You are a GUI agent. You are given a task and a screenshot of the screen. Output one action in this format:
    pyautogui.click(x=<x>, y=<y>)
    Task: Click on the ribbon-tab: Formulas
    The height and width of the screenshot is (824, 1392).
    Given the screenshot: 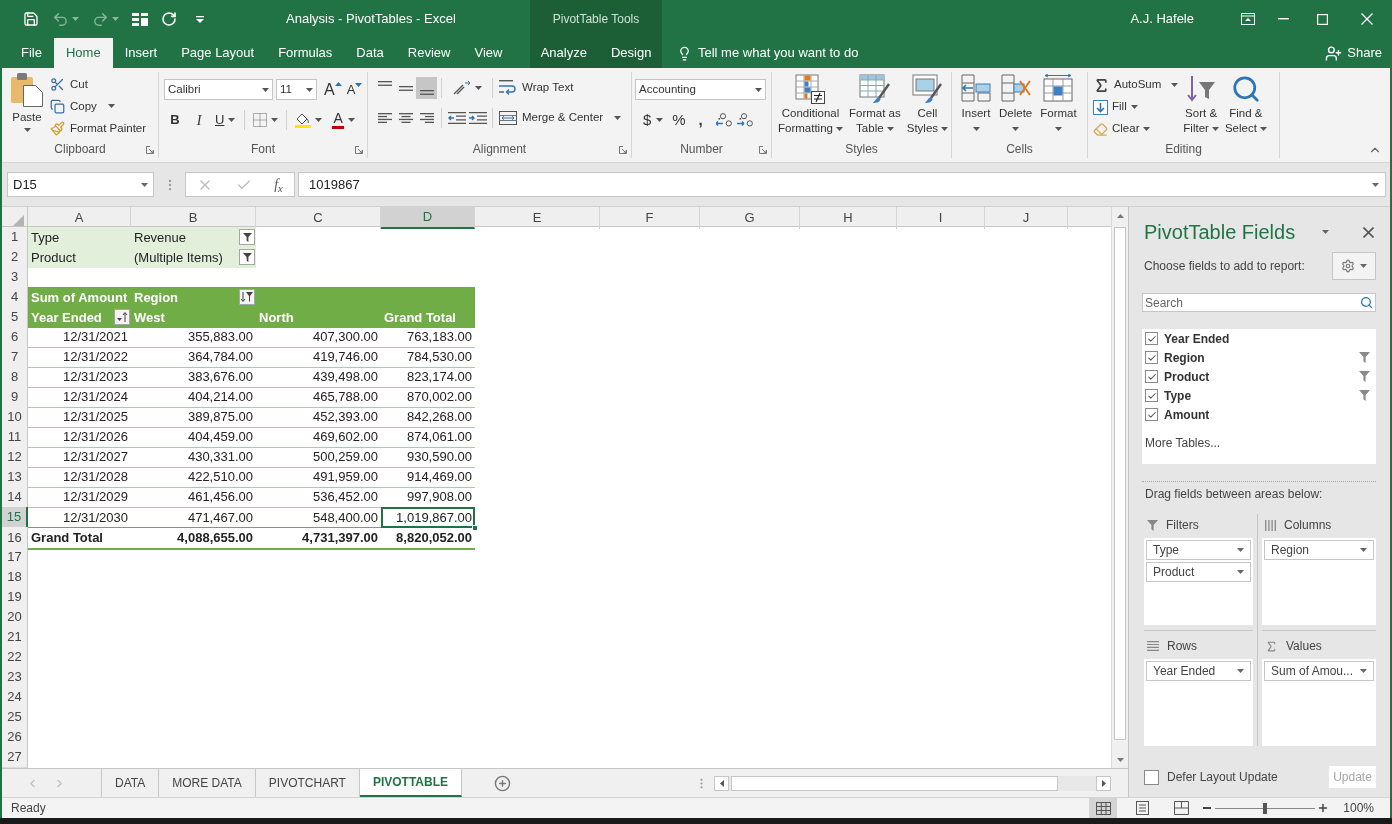 What is the action you would take?
    pyautogui.click(x=305, y=53)
    